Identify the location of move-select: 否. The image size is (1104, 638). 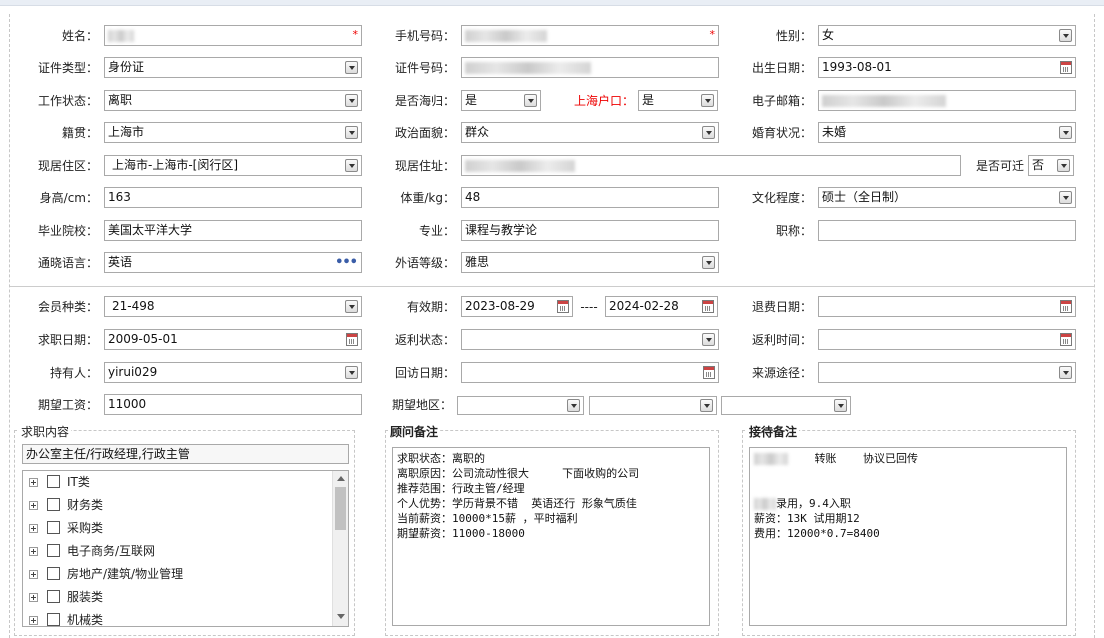
(1051, 165).